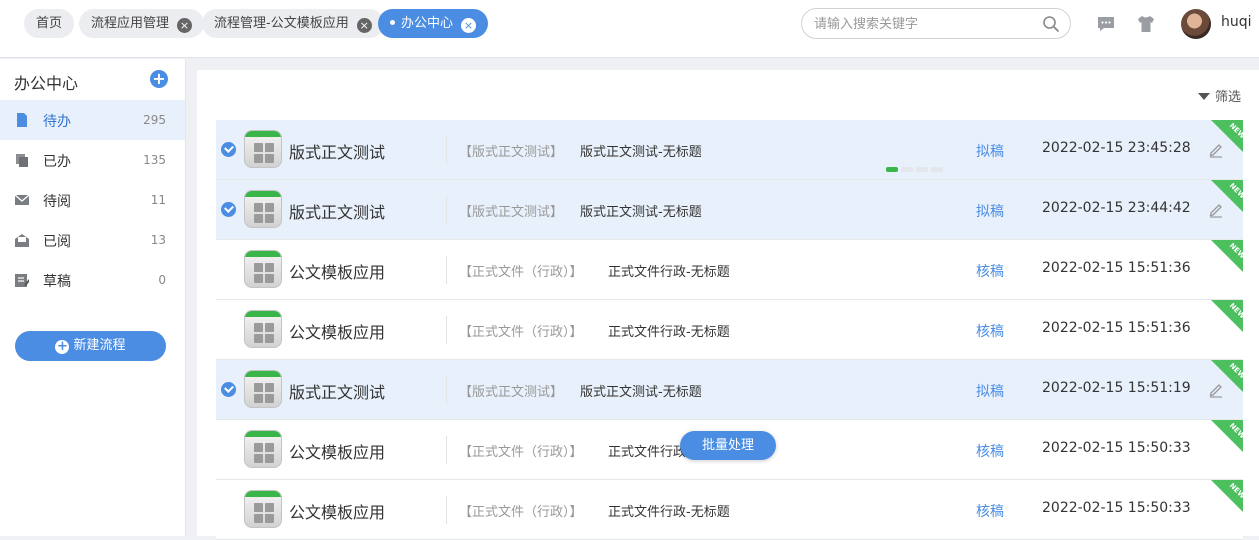 Image resolution: width=1259 pixels, height=540 pixels. What do you see at coordinates (57, 282) in the screenshot?
I see `sidebar-item-label: 草稿` at bounding box center [57, 282].